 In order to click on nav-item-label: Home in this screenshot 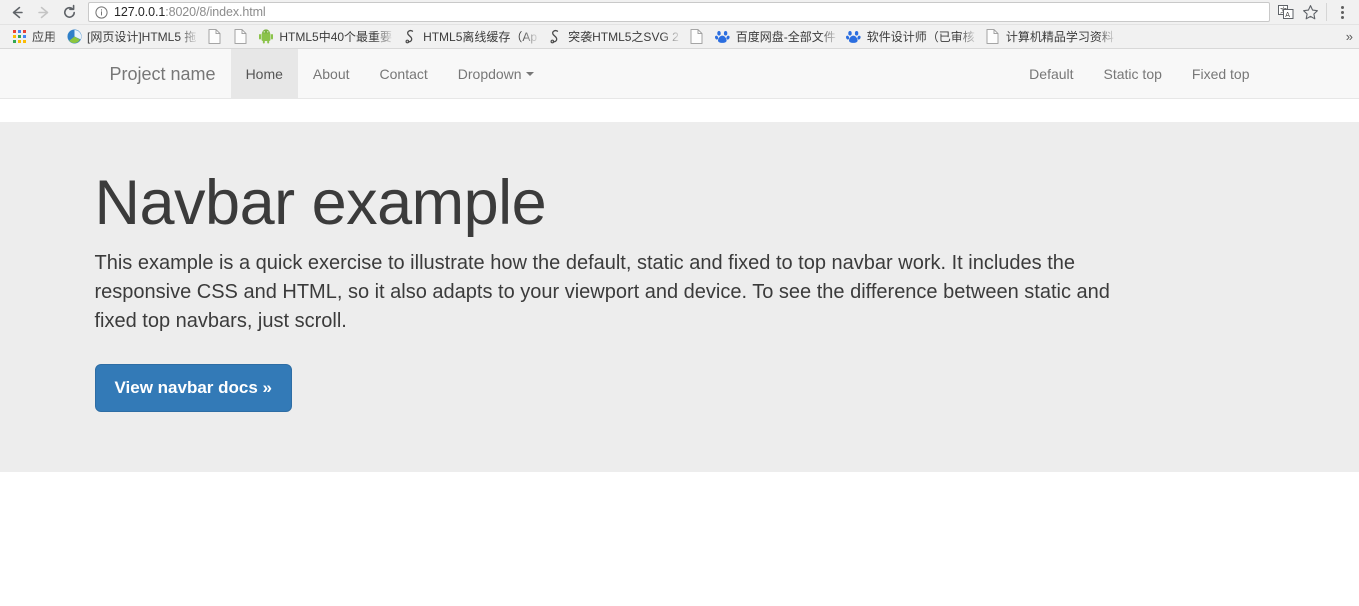, I will do `click(264, 73)`.